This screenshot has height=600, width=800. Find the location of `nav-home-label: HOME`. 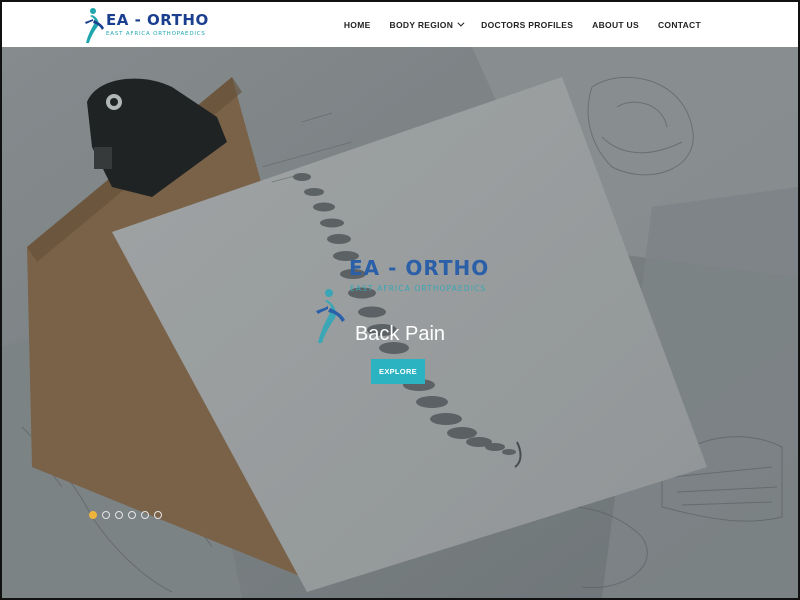

nav-home-label: HOME is located at coordinates (357, 25).